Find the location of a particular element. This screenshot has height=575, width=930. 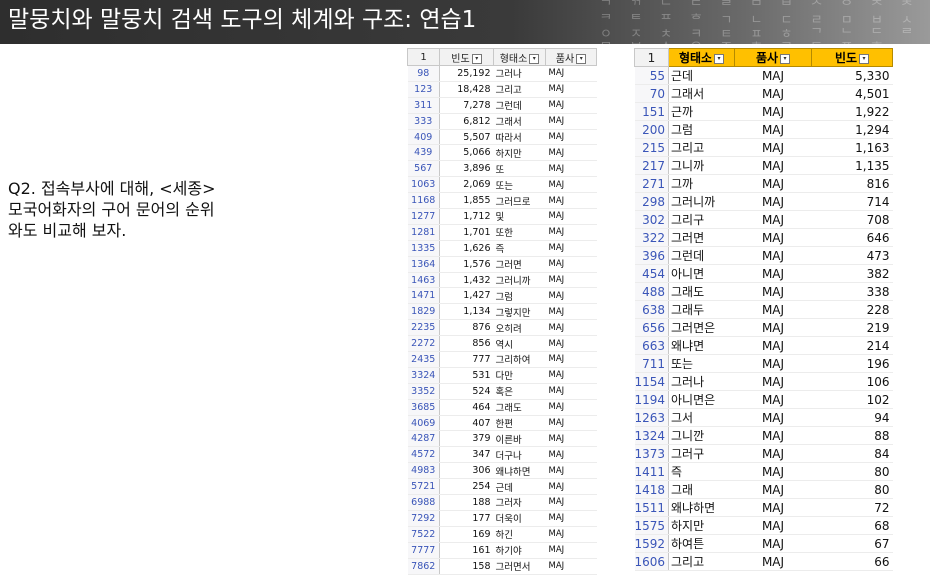

table-row: 7862 158 그러면서 MAJ is located at coordinates (502, 566).